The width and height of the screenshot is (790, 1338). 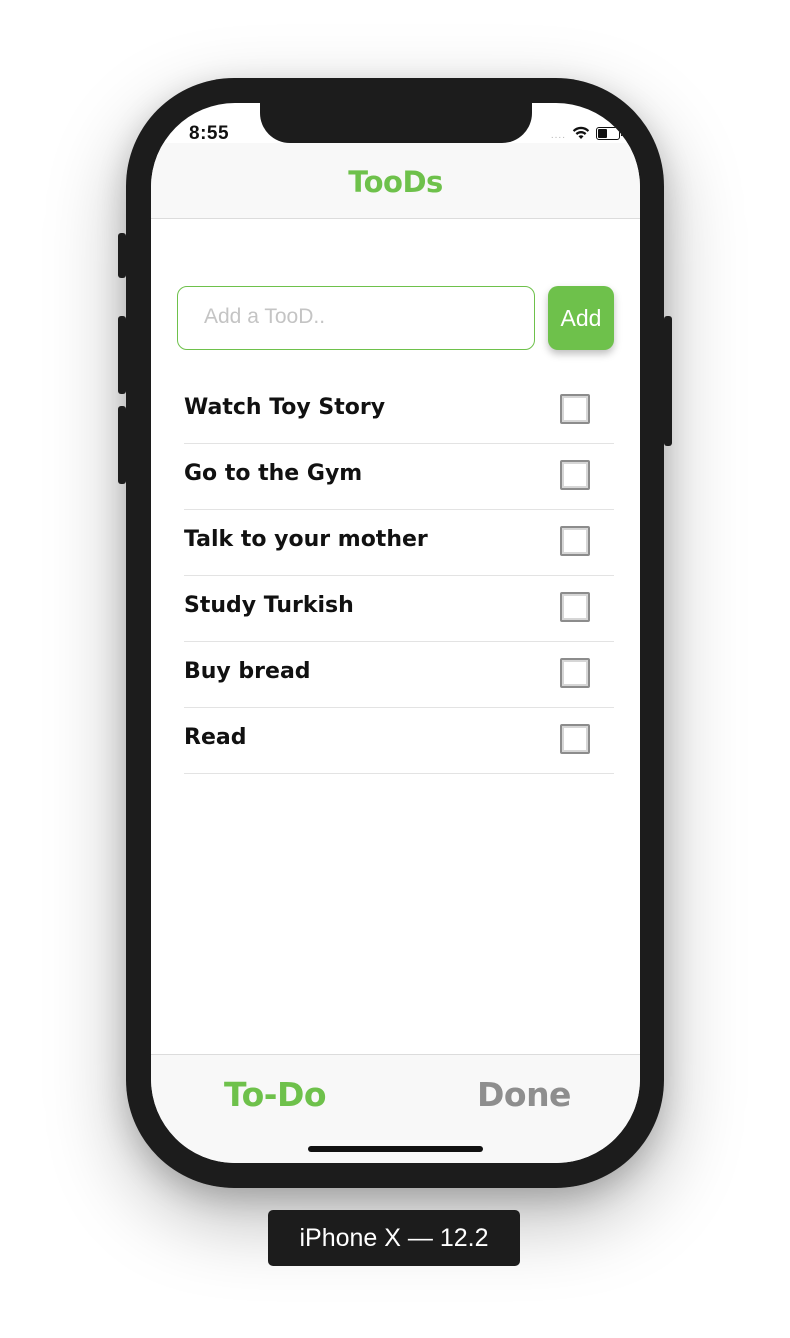 What do you see at coordinates (122, 355) in the screenshot?
I see `volume-up-button` at bounding box center [122, 355].